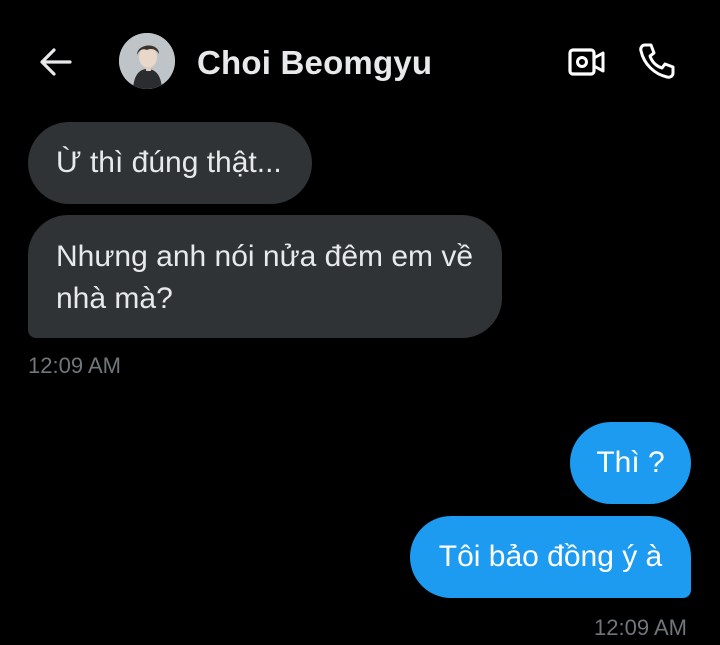  I want to click on message-bubble-incoming: Nhưng anh nói nửa đêm em về nhà mà?, so click(265, 276).